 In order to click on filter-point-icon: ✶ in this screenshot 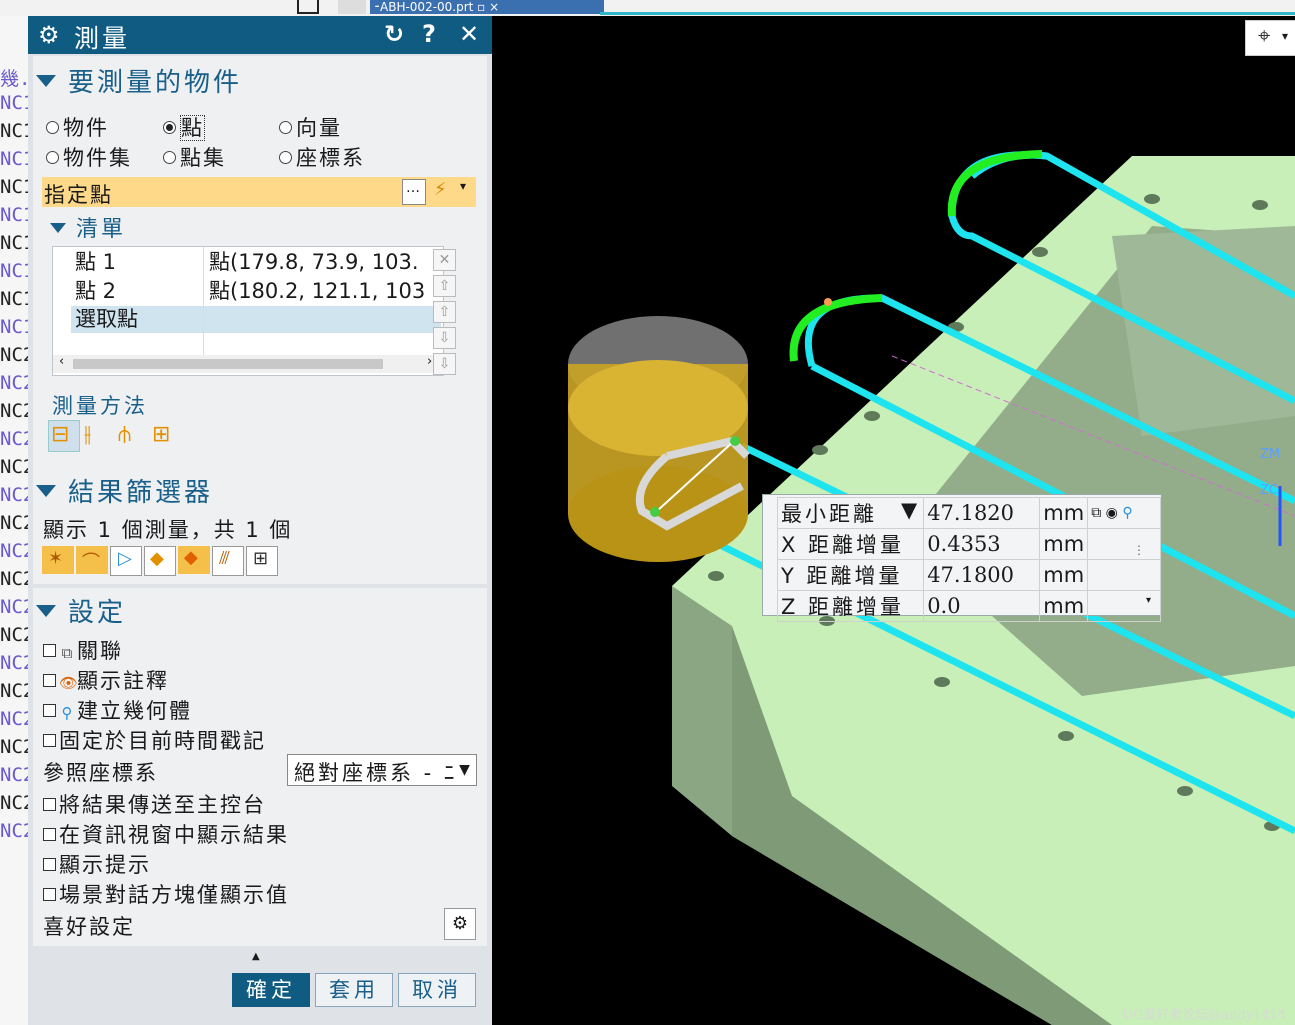, I will do `click(58, 560)`.